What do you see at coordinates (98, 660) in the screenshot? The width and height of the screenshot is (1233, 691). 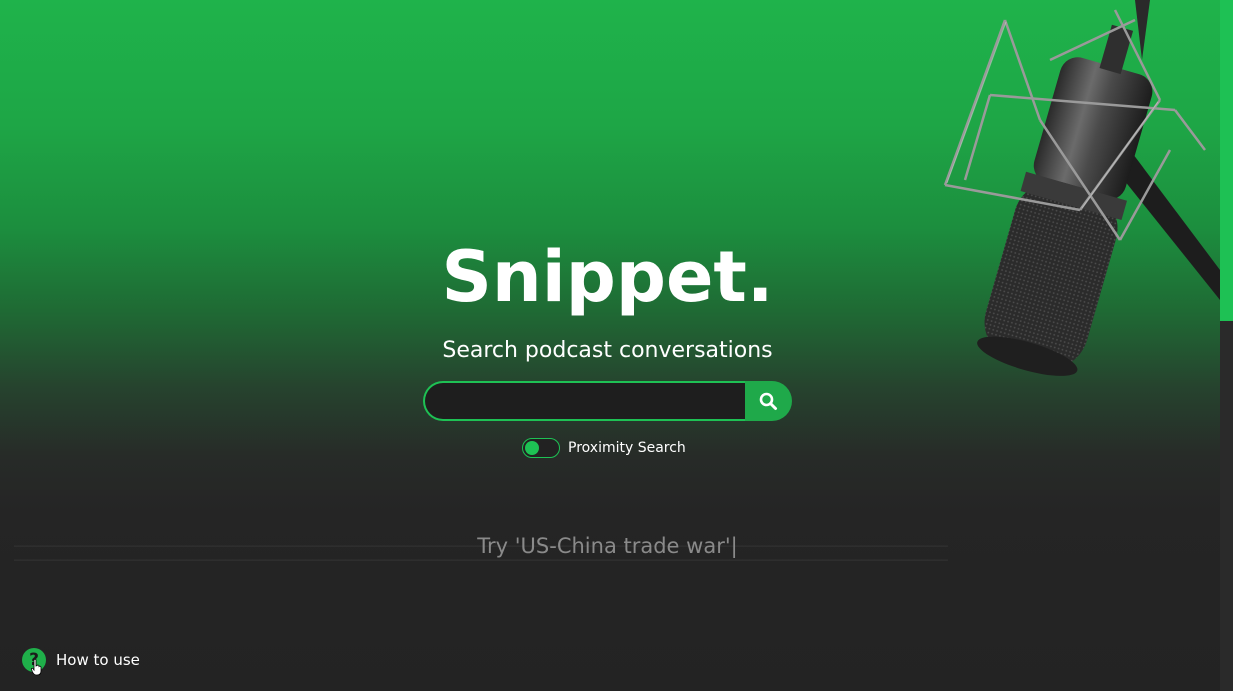 I see `how-to-use-label: How to use` at bounding box center [98, 660].